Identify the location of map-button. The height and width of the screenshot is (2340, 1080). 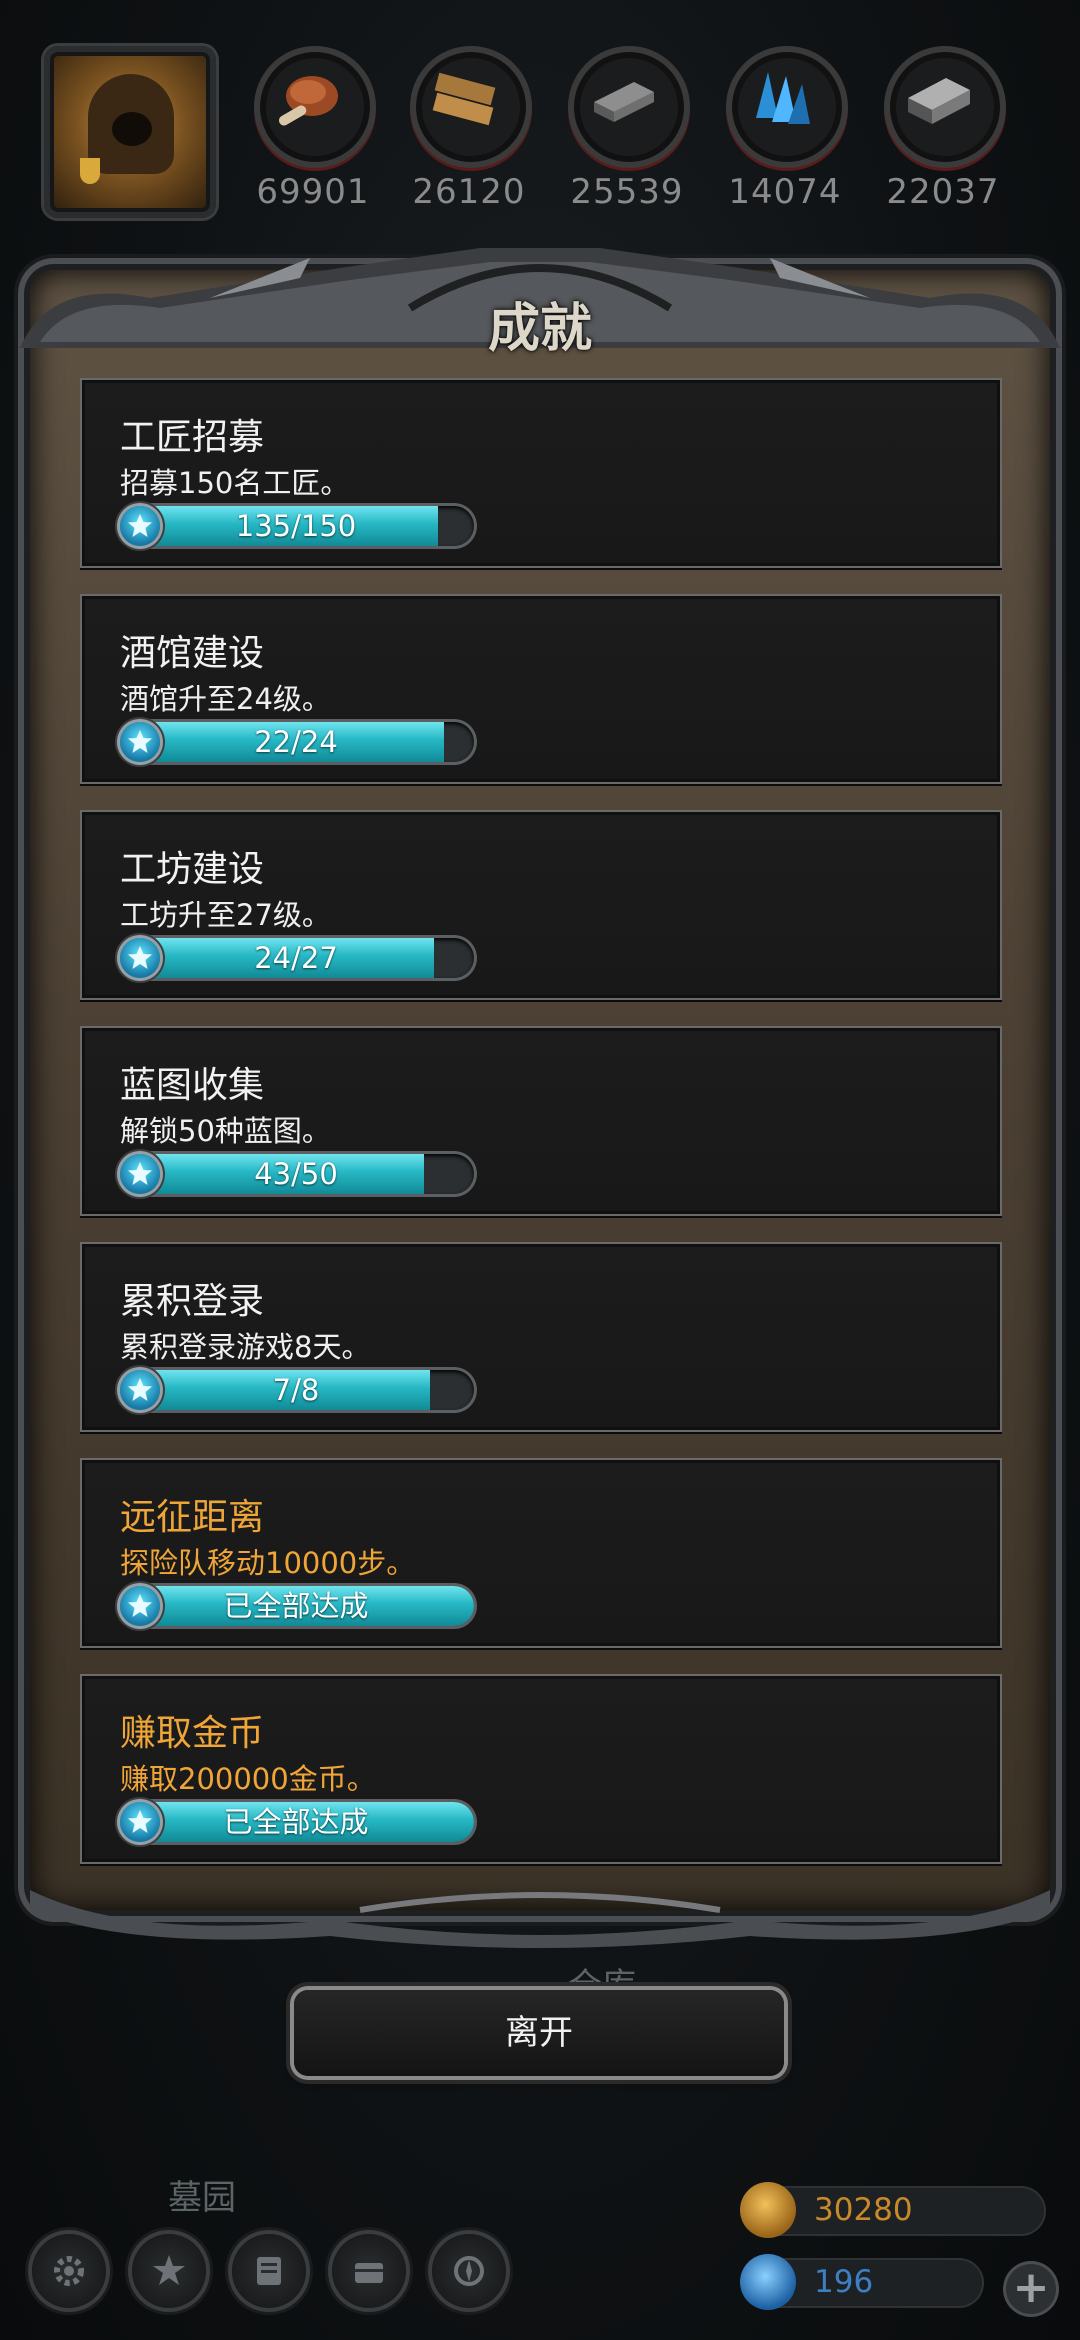
(469, 2271).